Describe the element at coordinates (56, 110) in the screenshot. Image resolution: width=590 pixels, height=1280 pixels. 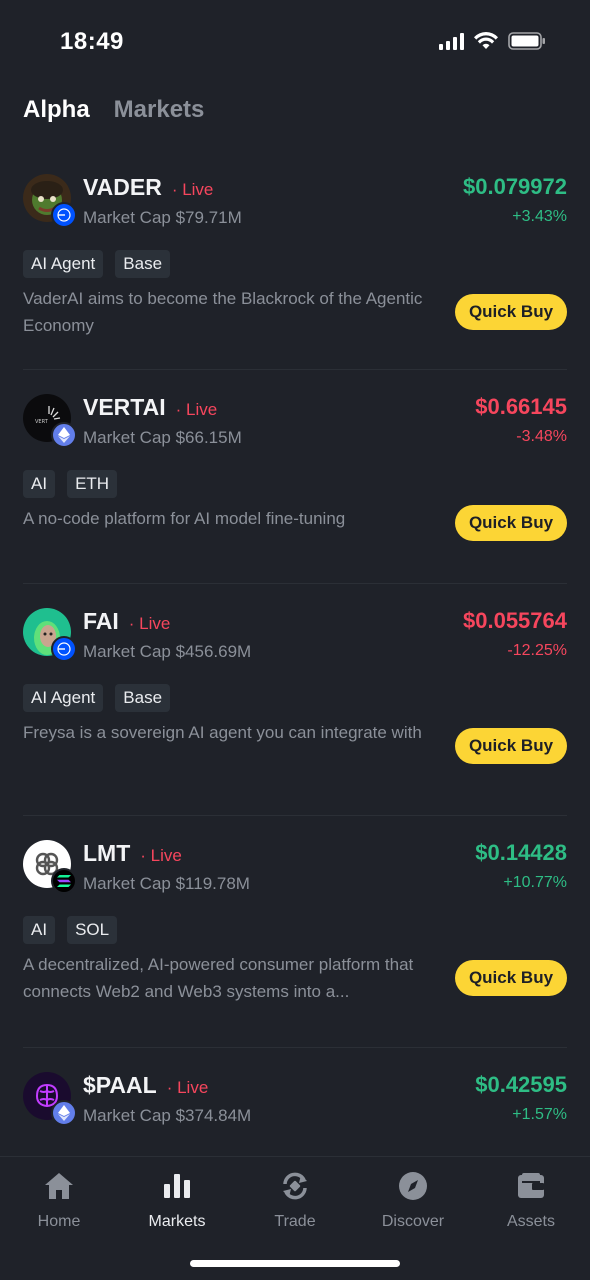
I see `tab-alpha: Alpha` at that location.